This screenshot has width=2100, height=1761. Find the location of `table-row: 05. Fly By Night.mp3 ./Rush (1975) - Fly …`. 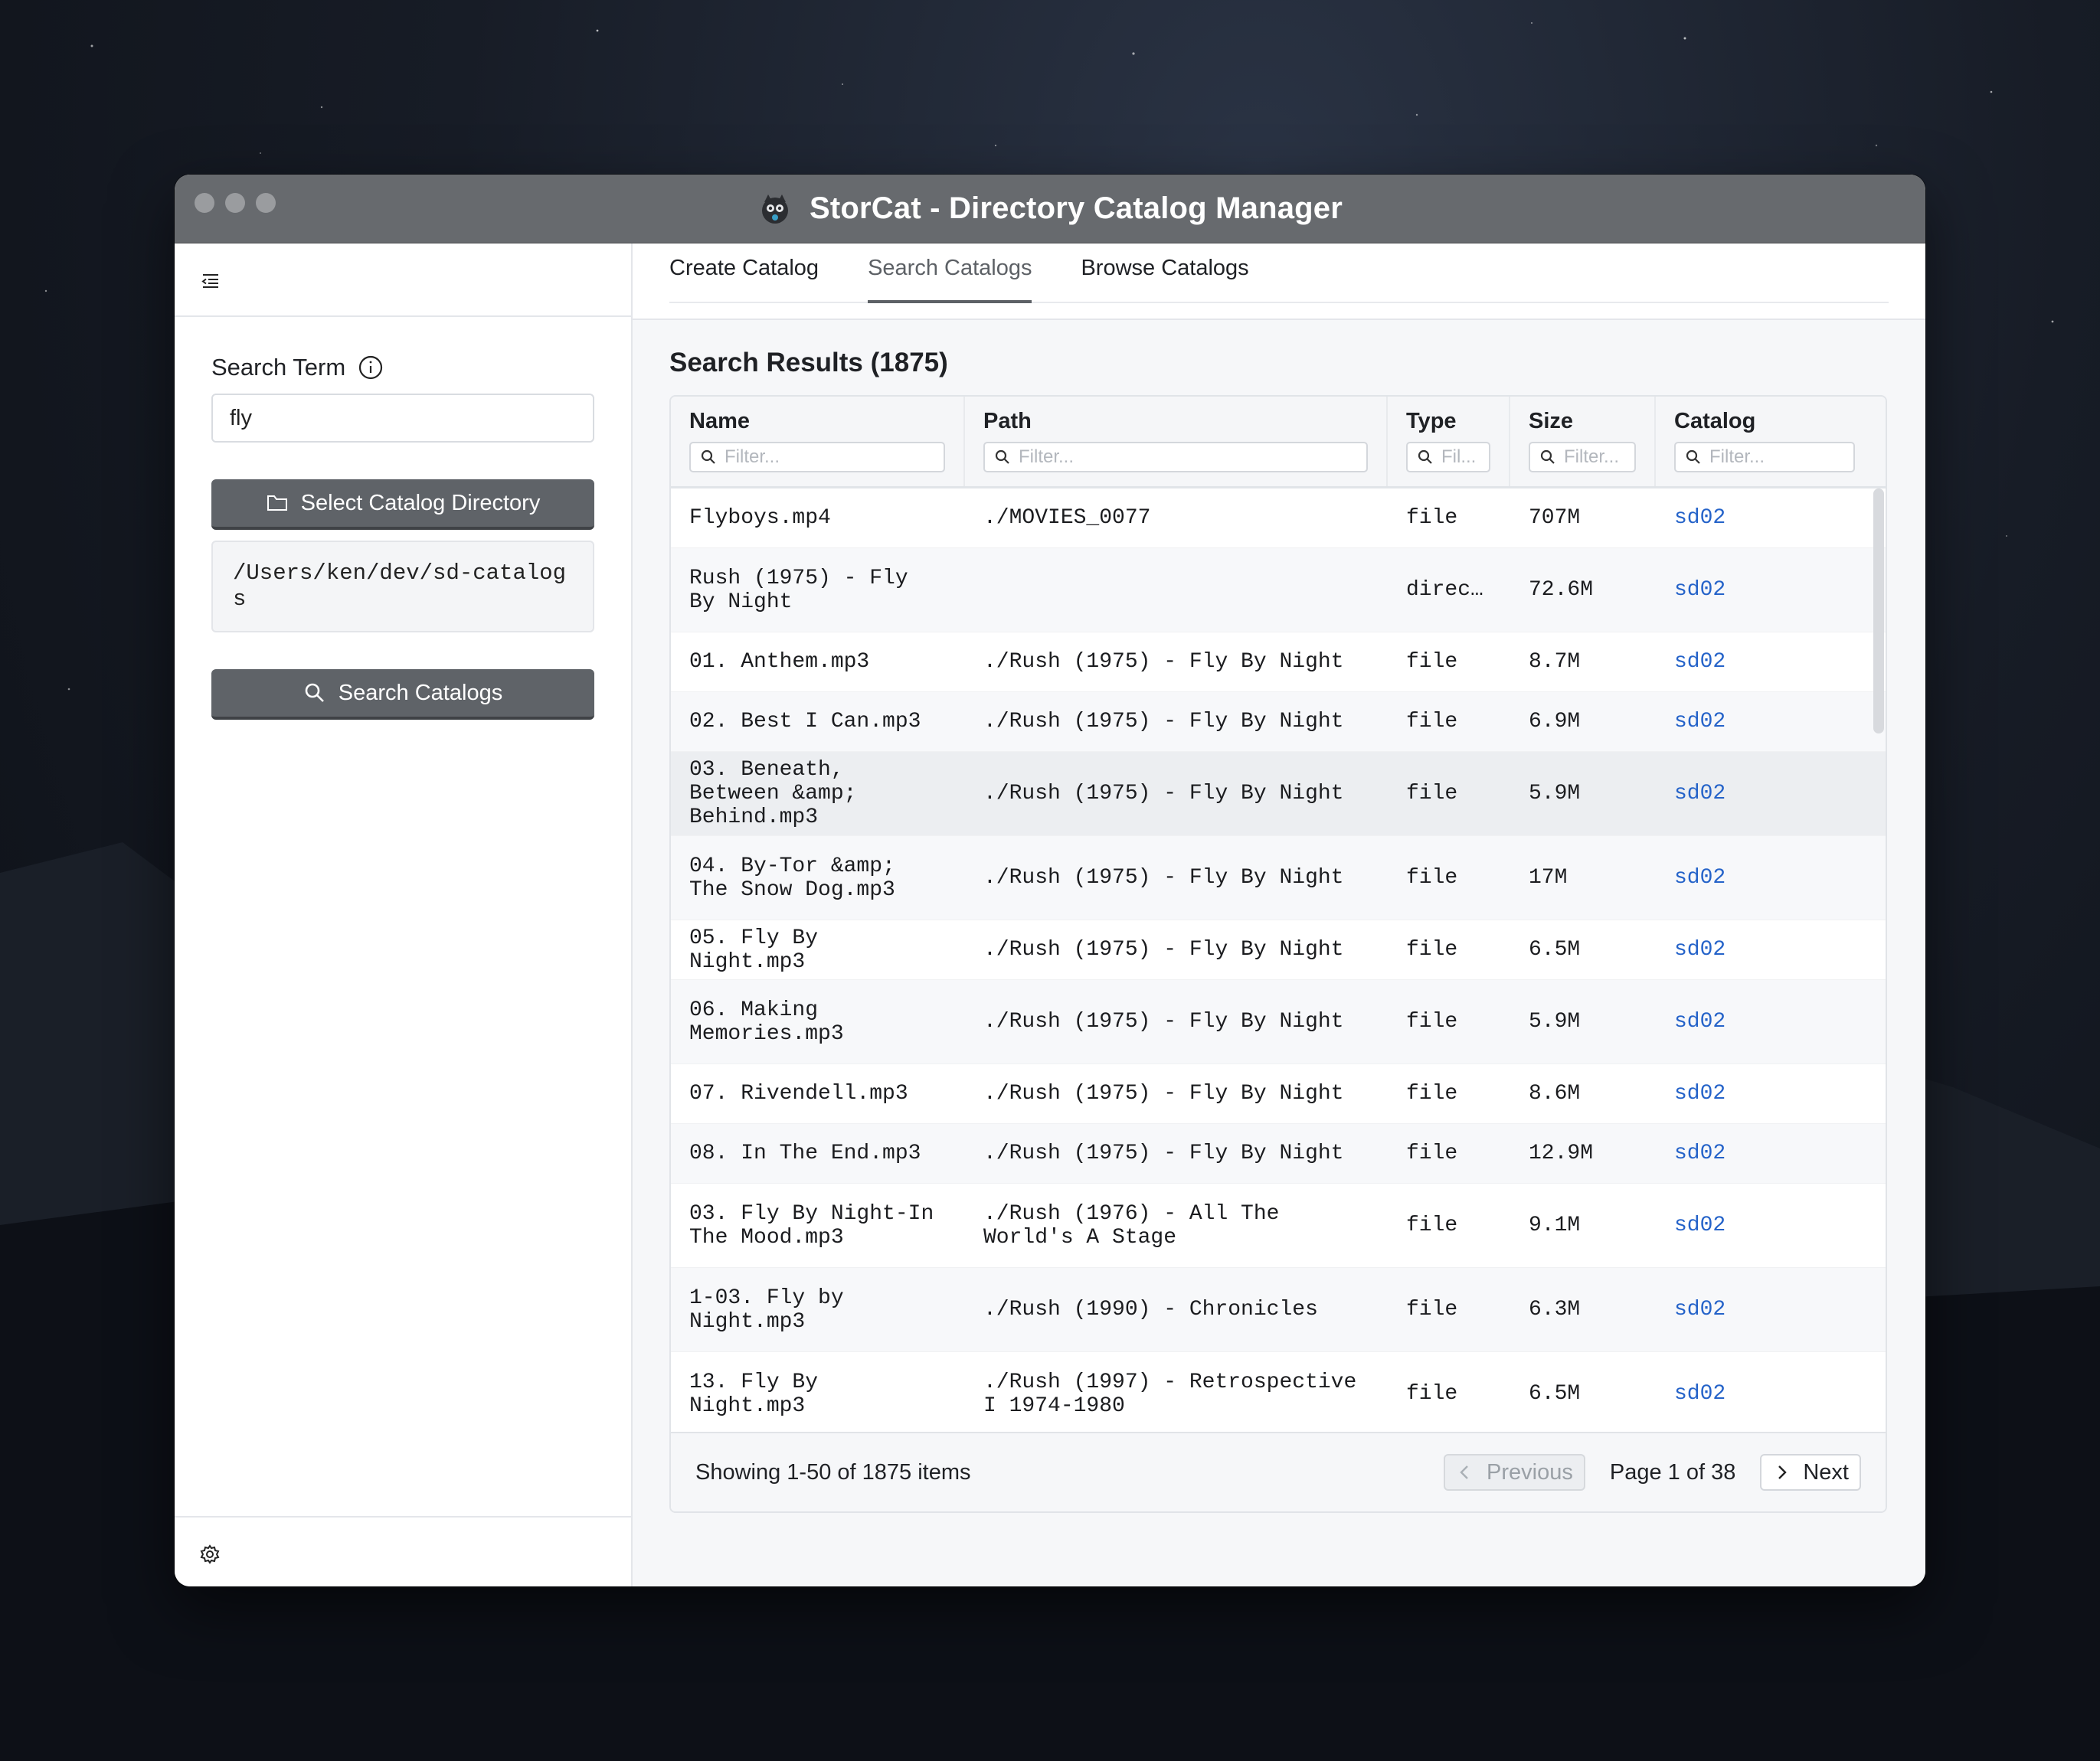

table-row: 05. Fly By Night.mp3 ./Rush (1975) - Fly … is located at coordinates (1278, 950).